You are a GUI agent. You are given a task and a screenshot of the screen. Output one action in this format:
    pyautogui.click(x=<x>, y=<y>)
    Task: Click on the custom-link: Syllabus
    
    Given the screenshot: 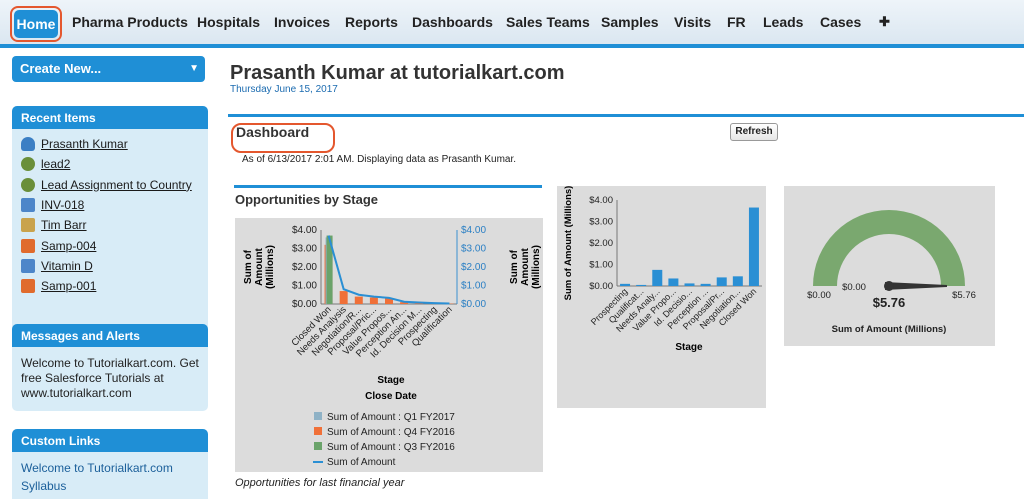 What is the action you would take?
    pyautogui.click(x=110, y=486)
    